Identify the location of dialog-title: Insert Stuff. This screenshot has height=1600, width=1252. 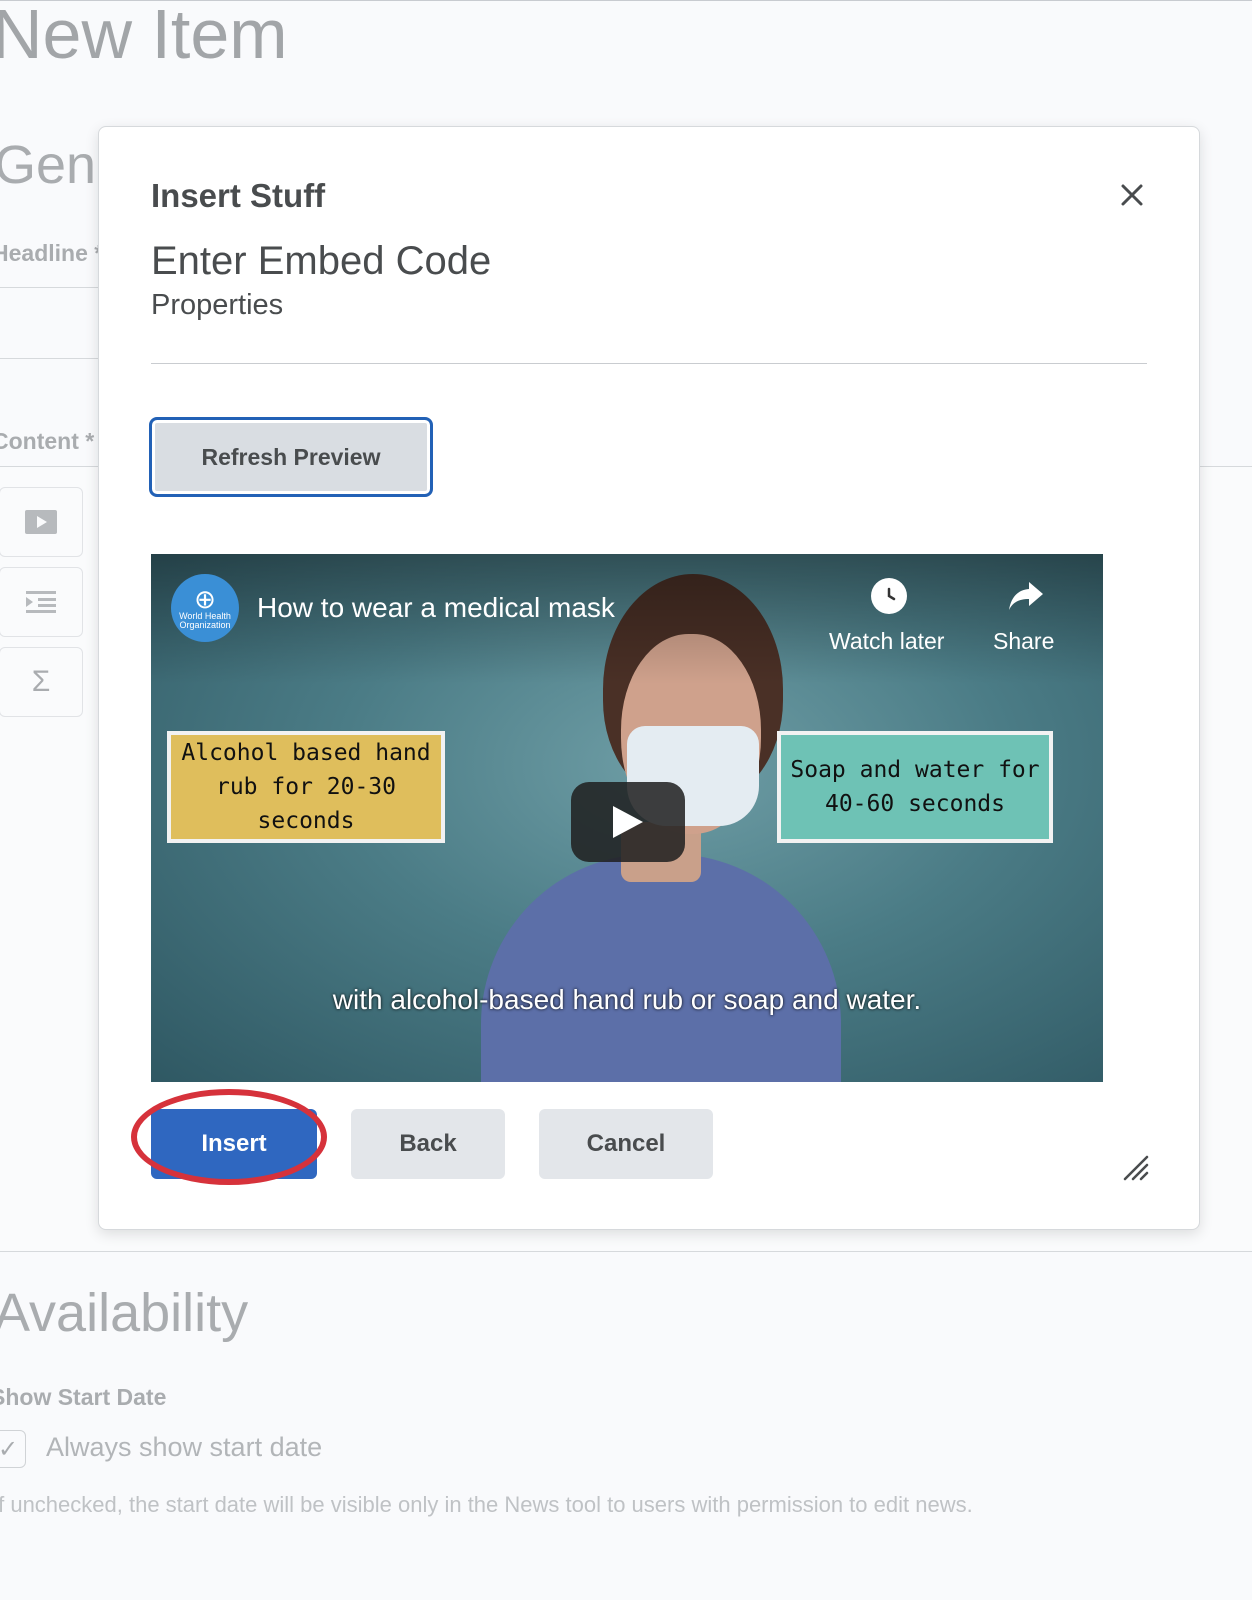
(238, 195).